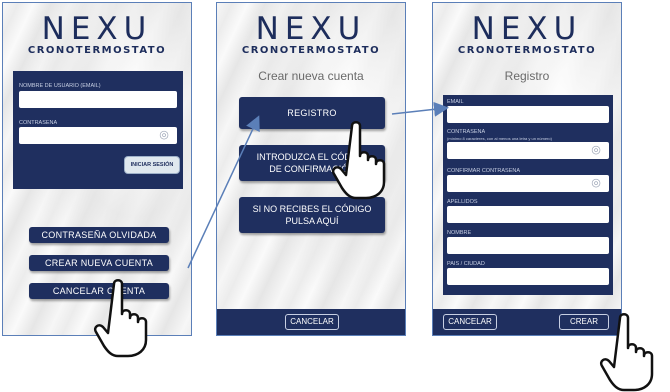 The image size is (670, 392). I want to click on password-input: ◎, so click(98, 135).